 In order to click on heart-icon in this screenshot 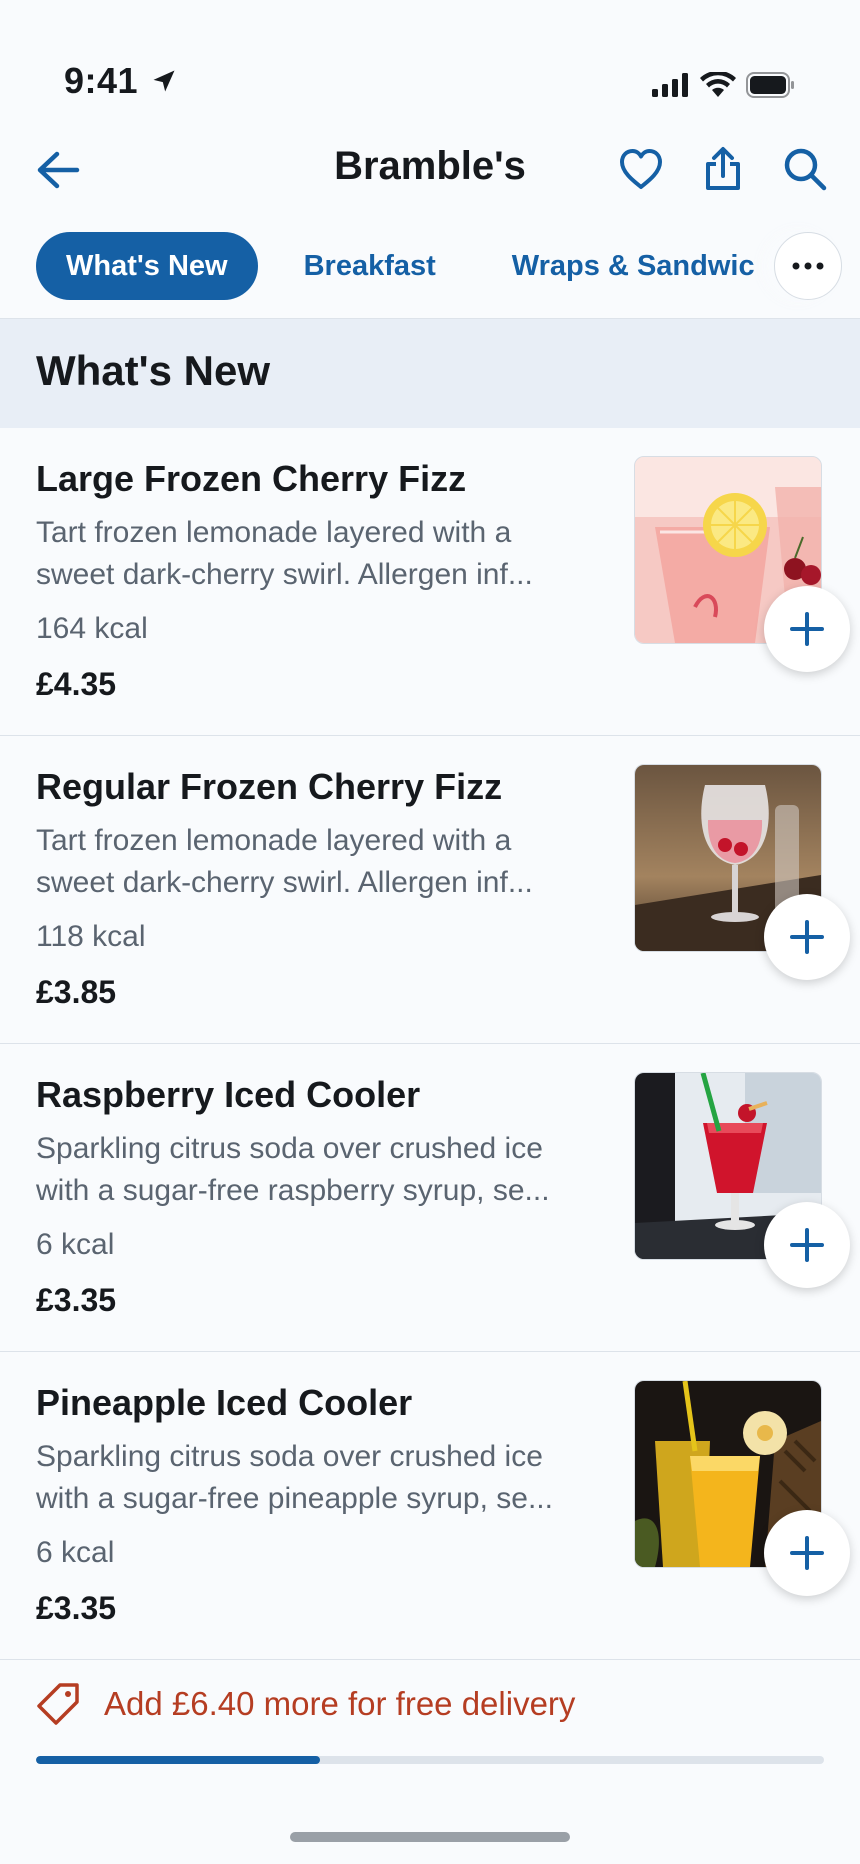, I will do `click(641, 169)`.